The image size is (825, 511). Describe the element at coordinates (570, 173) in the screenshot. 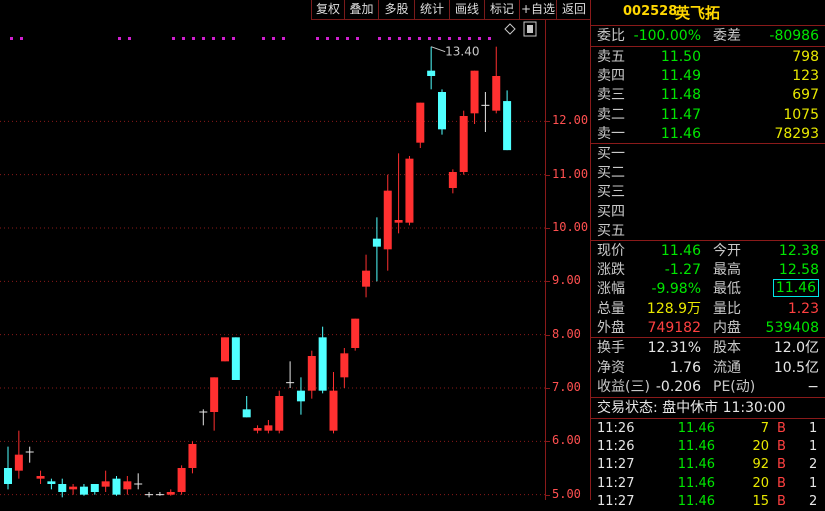

I see `axis-tick-label: 11.00` at that location.